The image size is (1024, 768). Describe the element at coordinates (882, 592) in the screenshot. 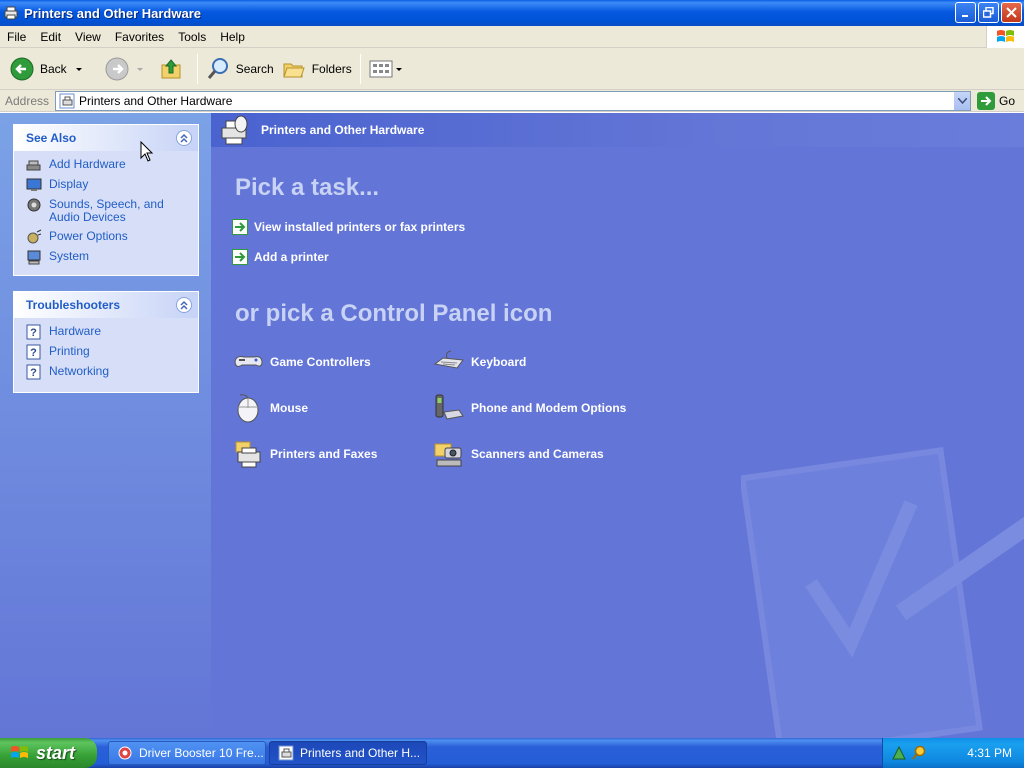

I see `checkmark-watermark-icon` at that location.